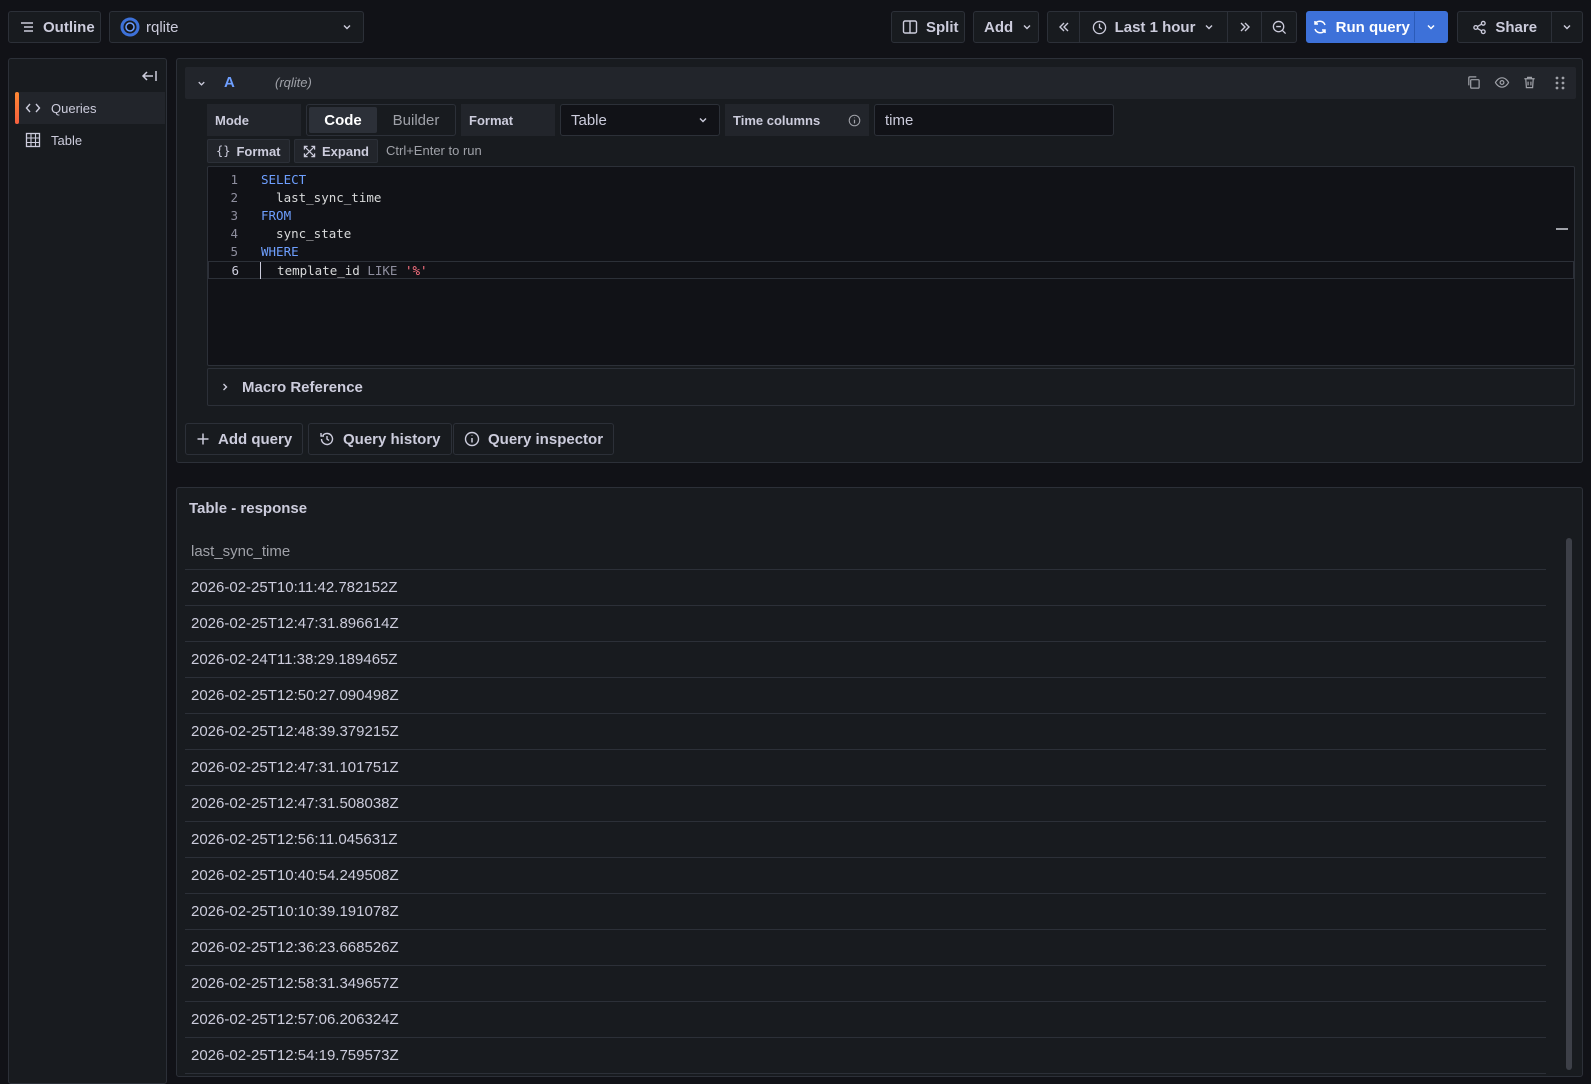 The height and width of the screenshot is (1084, 1591). I want to click on rqlite-logo-icon, so click(130, 27).